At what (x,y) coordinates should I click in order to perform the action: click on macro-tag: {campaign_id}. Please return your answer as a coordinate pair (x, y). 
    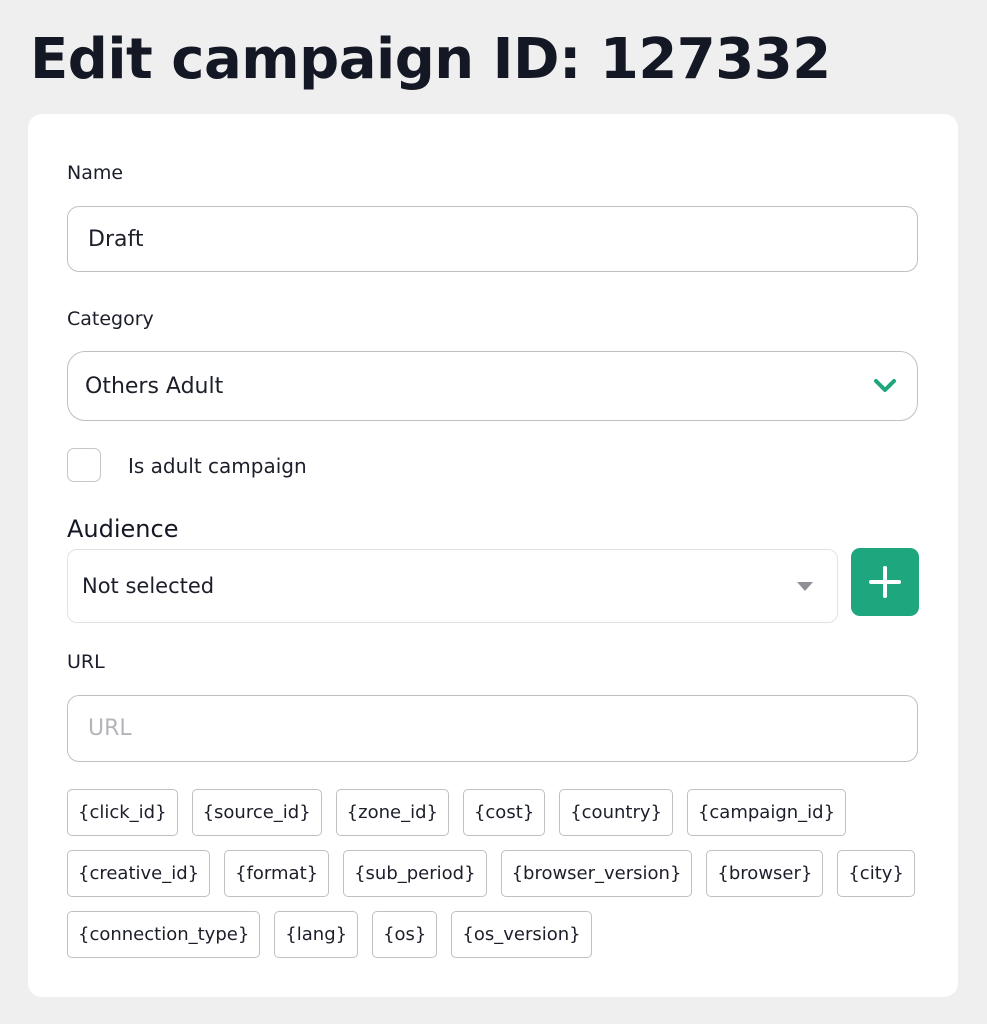
    Looking at the image, I should click on (766, 812).